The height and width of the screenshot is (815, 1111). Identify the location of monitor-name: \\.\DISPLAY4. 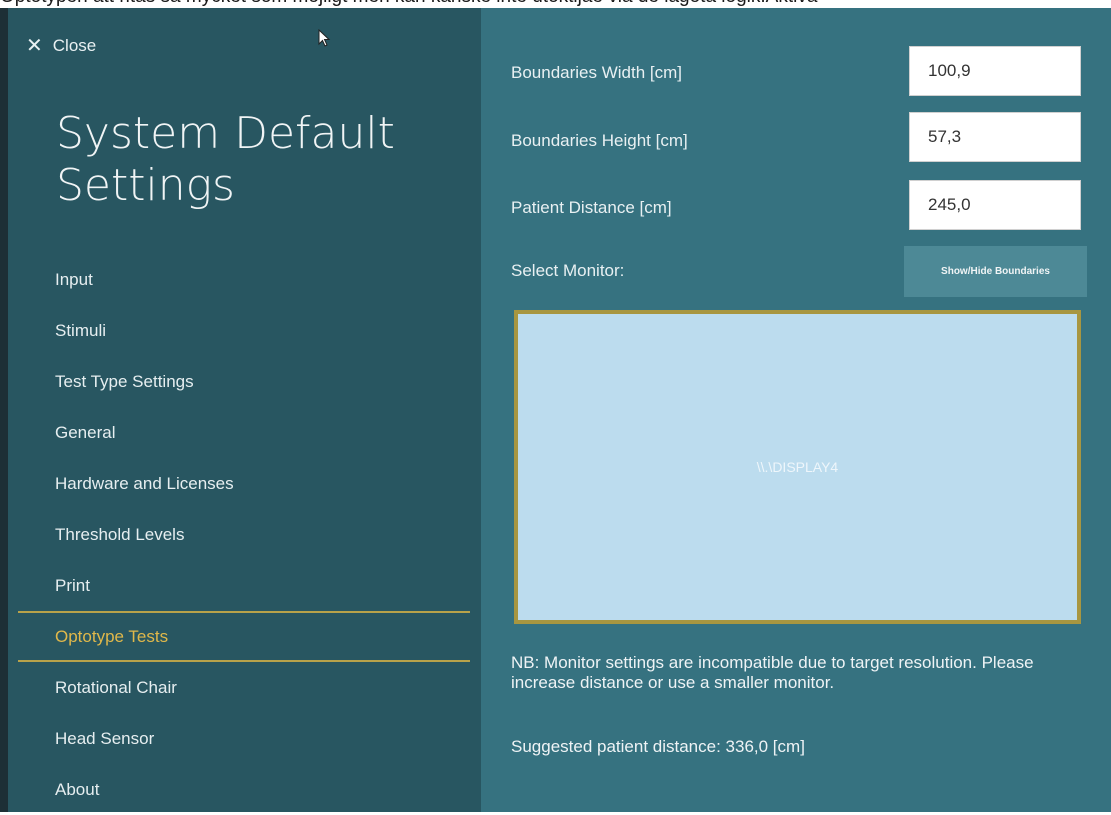
(797, 467).